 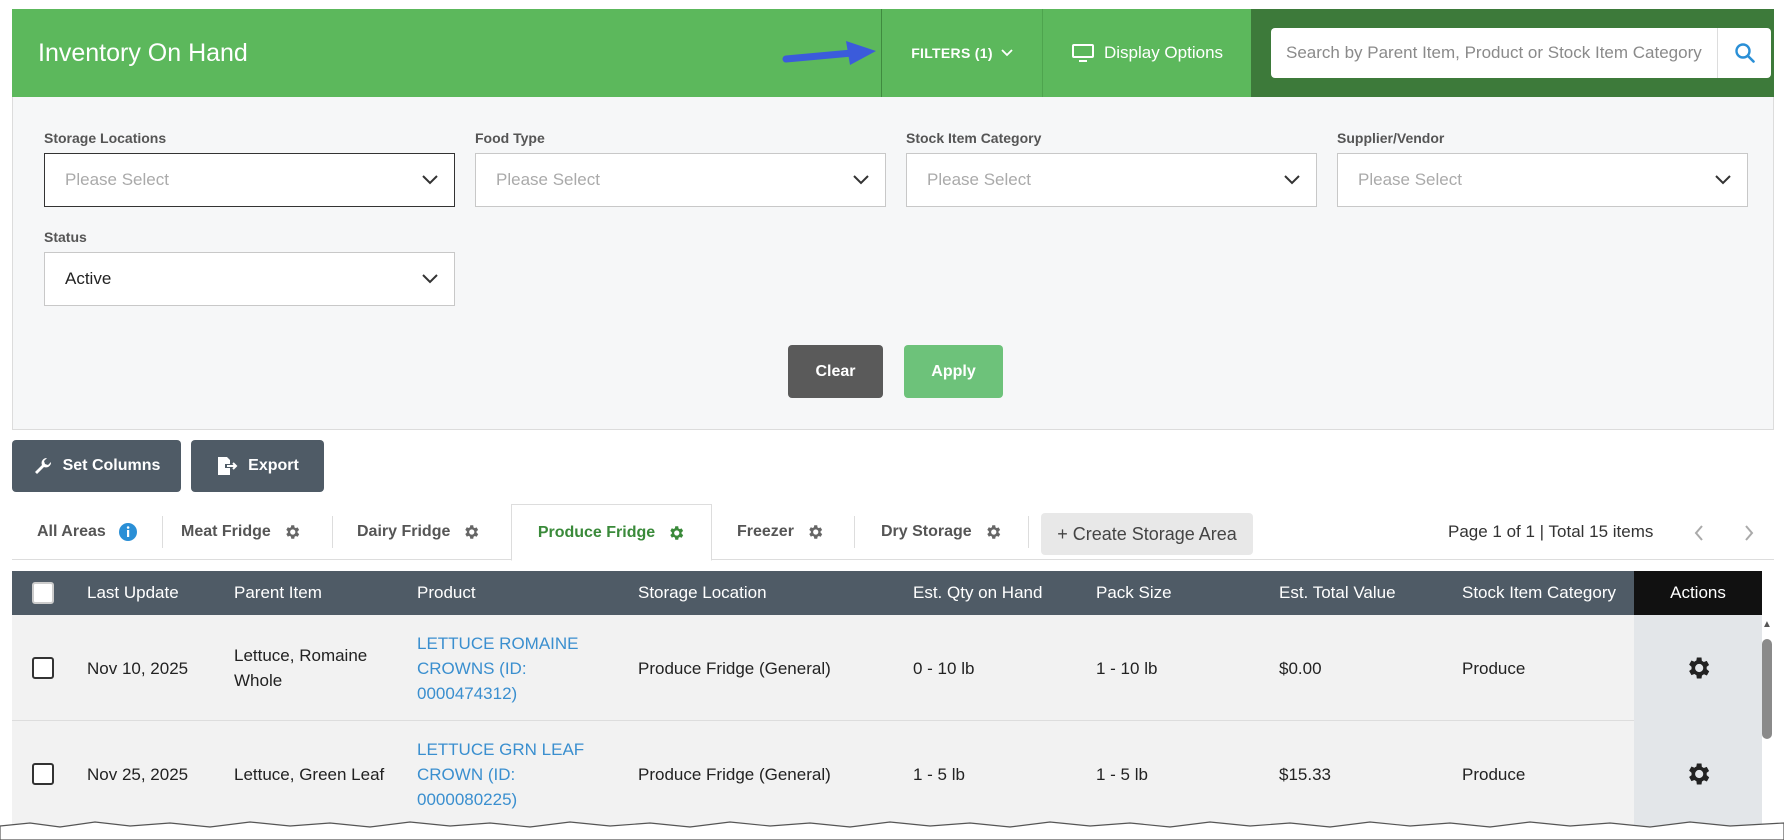 What do you see at coordinates (1539, 593) in the screenshot?
I see `col-stock-item-category: Stock Item Category` at bounding box center [1539, 593].